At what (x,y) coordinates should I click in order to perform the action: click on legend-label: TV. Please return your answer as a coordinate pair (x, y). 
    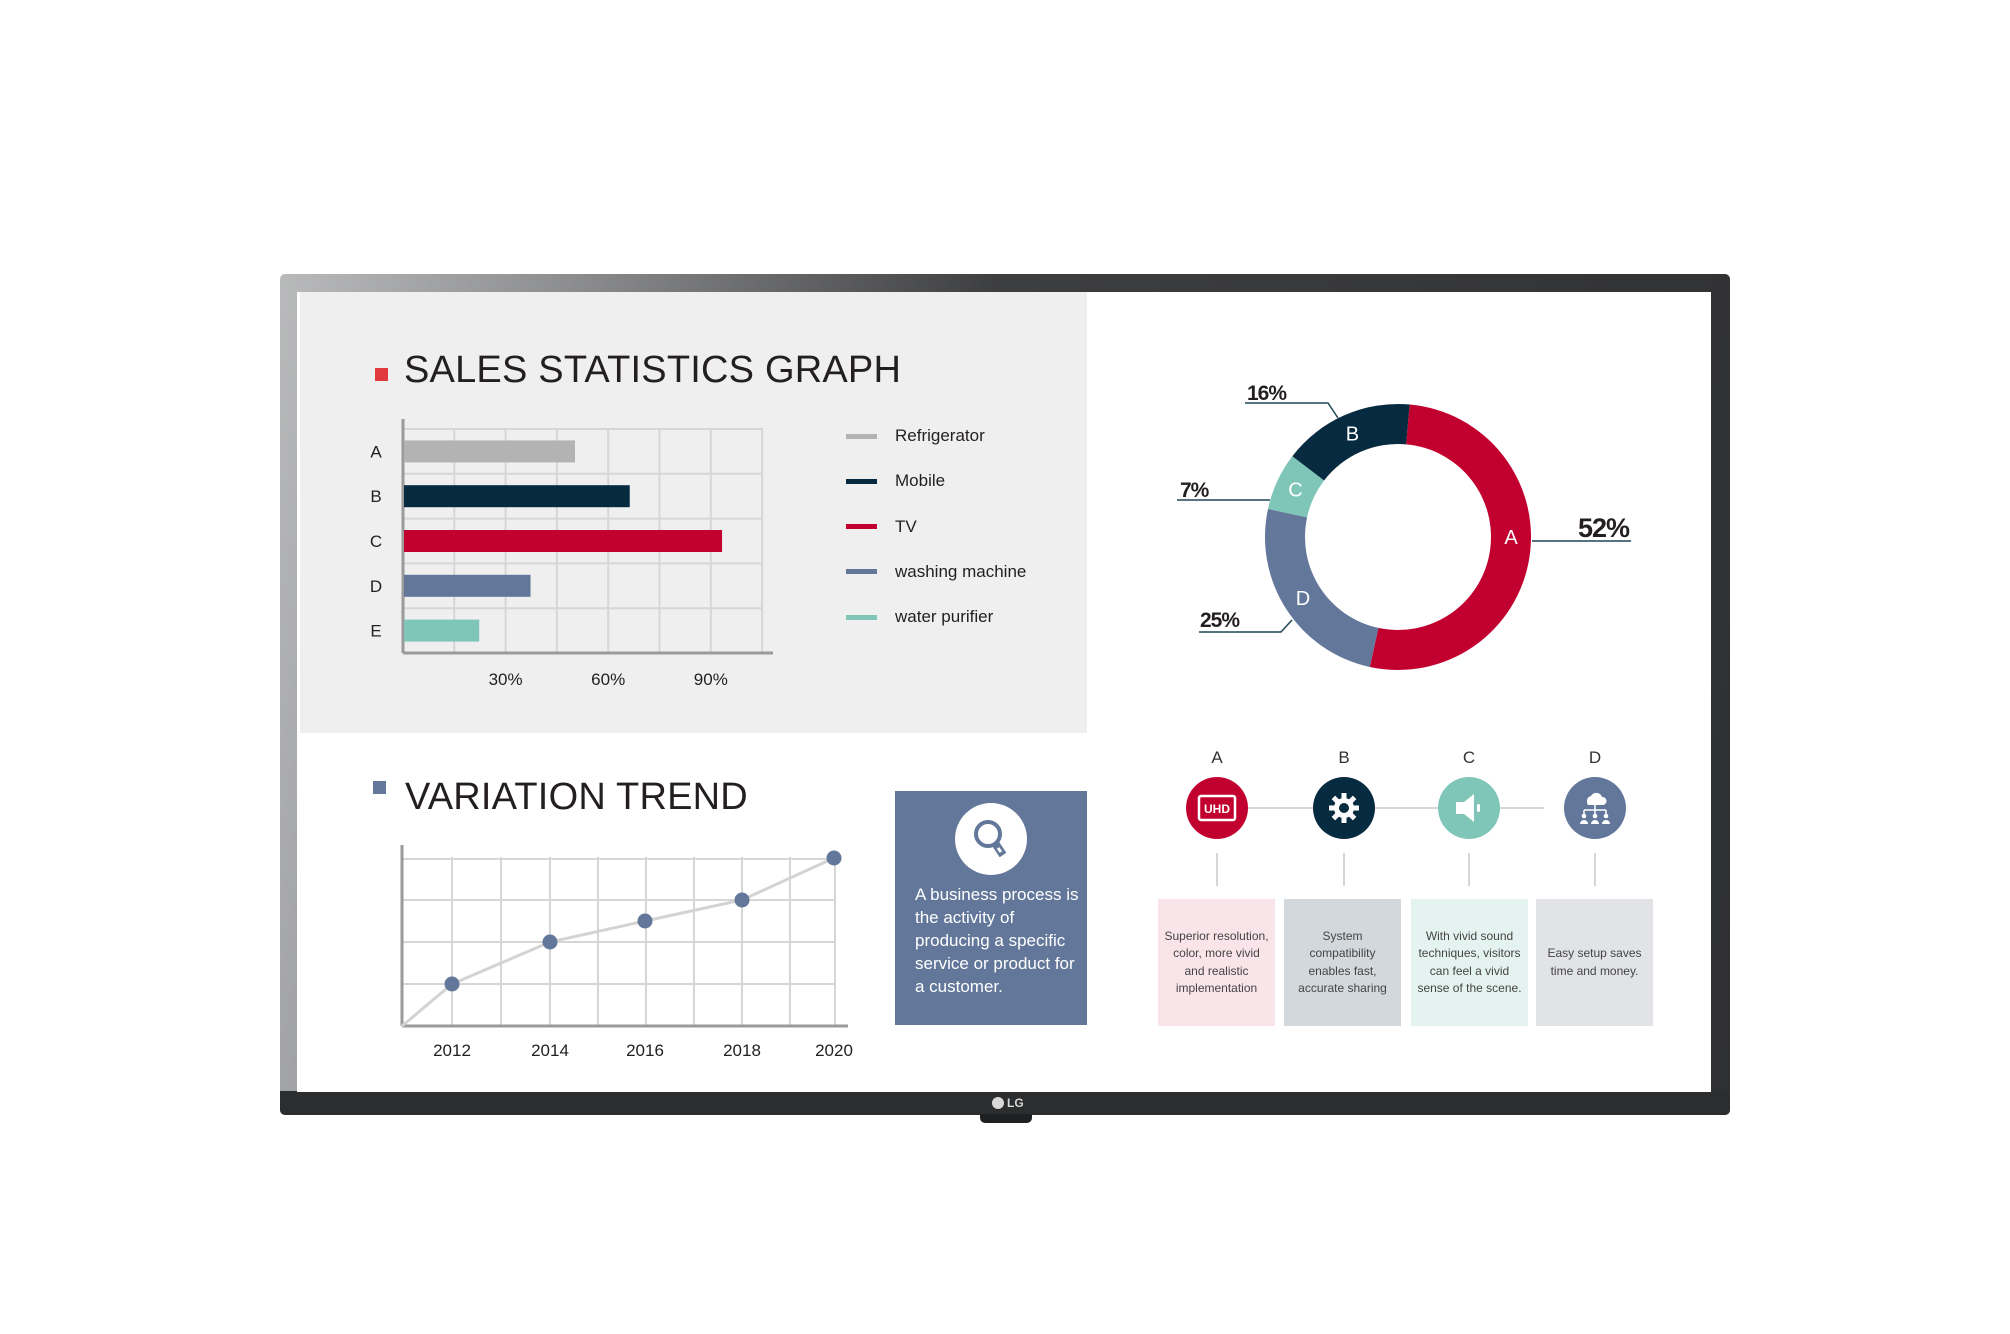
    Looking at the image, I should click on (906, 526).